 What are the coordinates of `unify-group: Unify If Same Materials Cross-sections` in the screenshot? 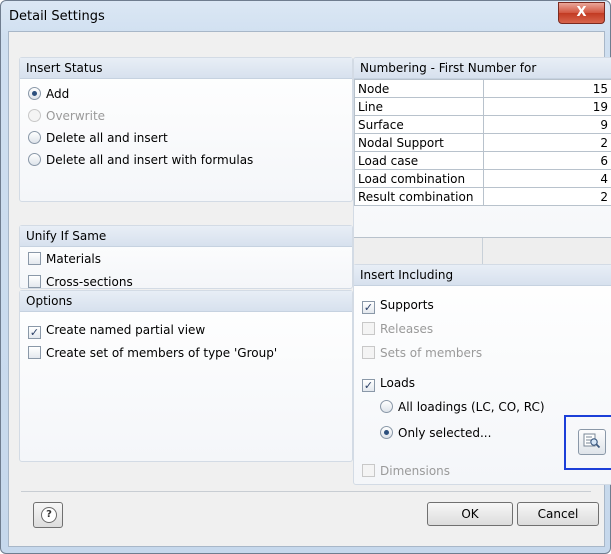 It's located at (186, 257).